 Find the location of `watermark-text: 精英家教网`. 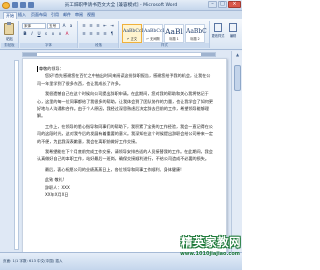

watermark-text: 精英家教网 is located at coordinates (211, 242).